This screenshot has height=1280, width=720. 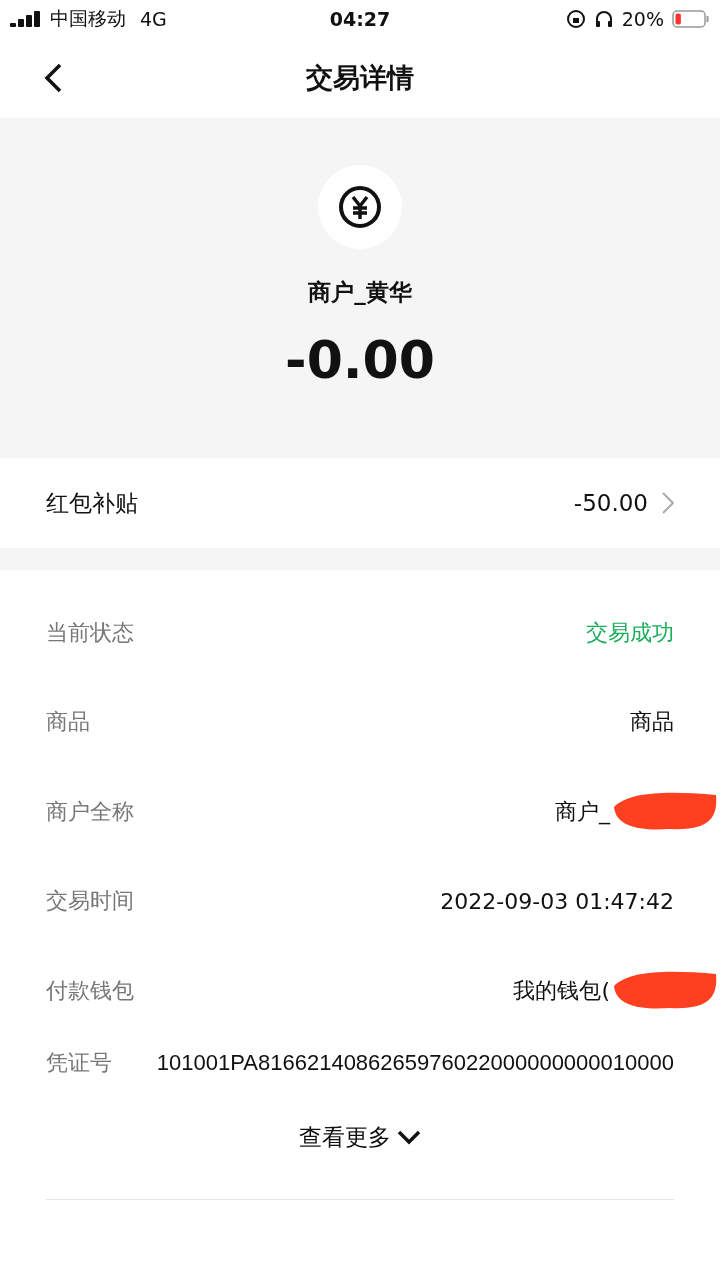 I want to click on row-value: 我的钱包(, so click(x=561, y=990).